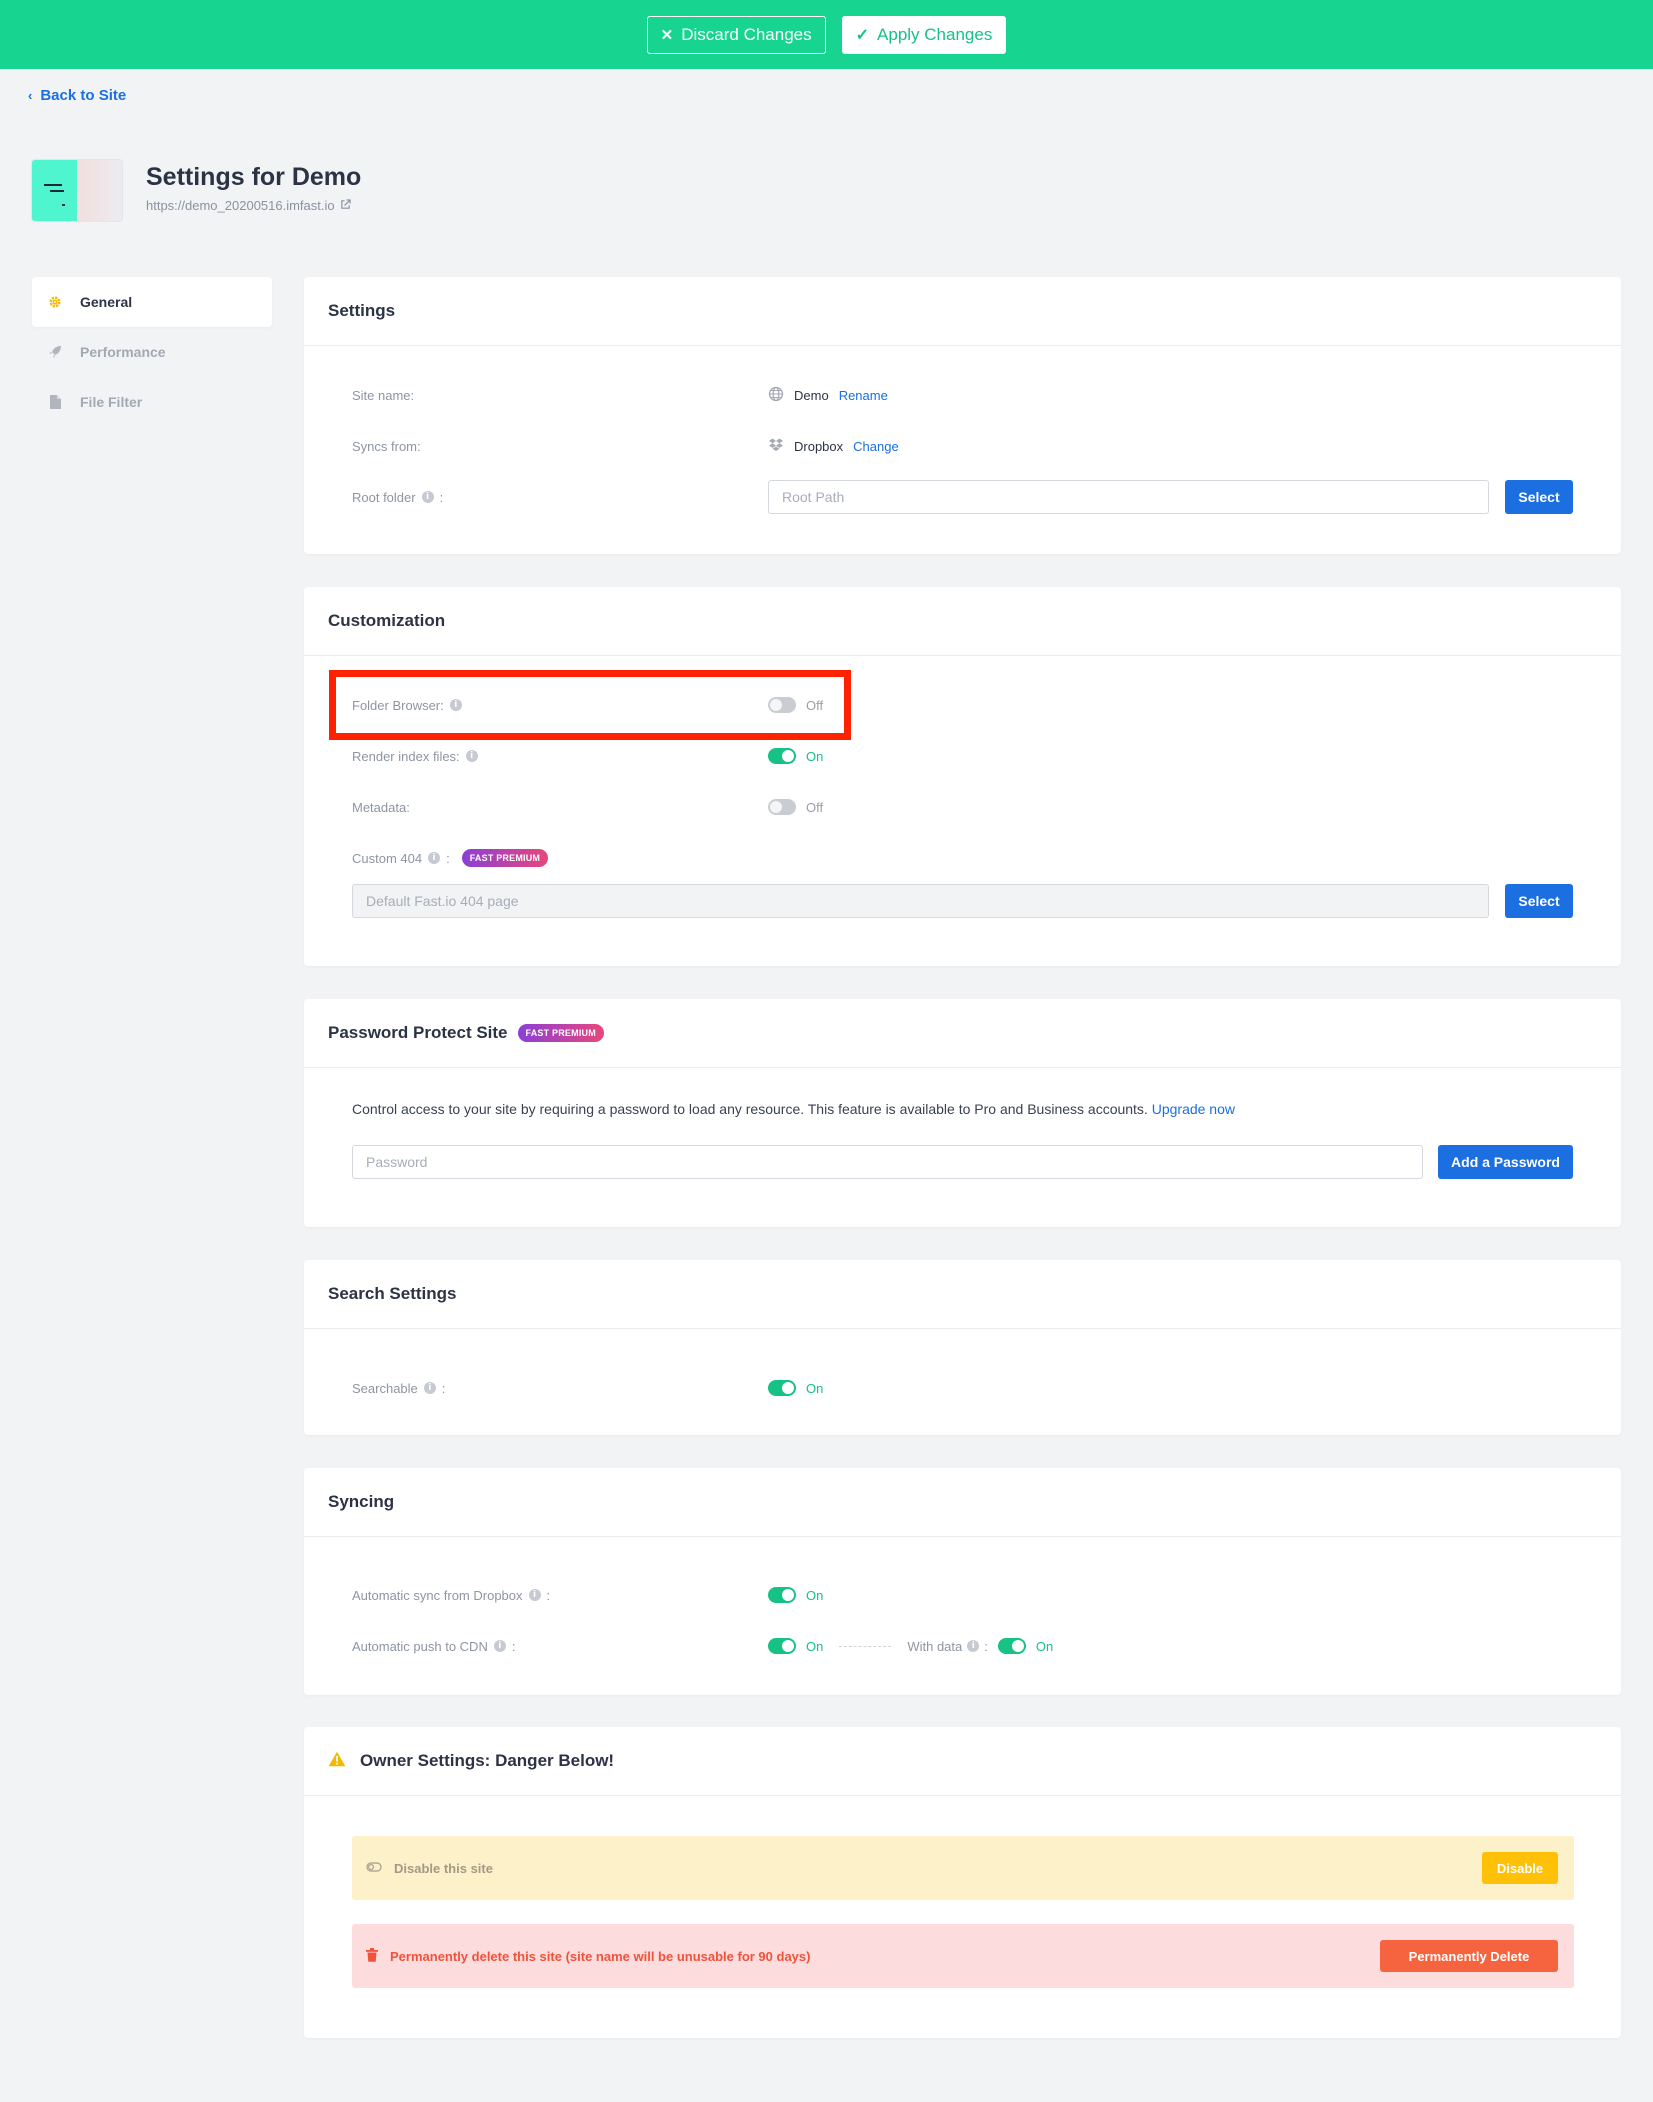  What do you see at coordinates (77, 190) in the screenshot?
I see `site-thumbnail` at bounding box center [77, 190].